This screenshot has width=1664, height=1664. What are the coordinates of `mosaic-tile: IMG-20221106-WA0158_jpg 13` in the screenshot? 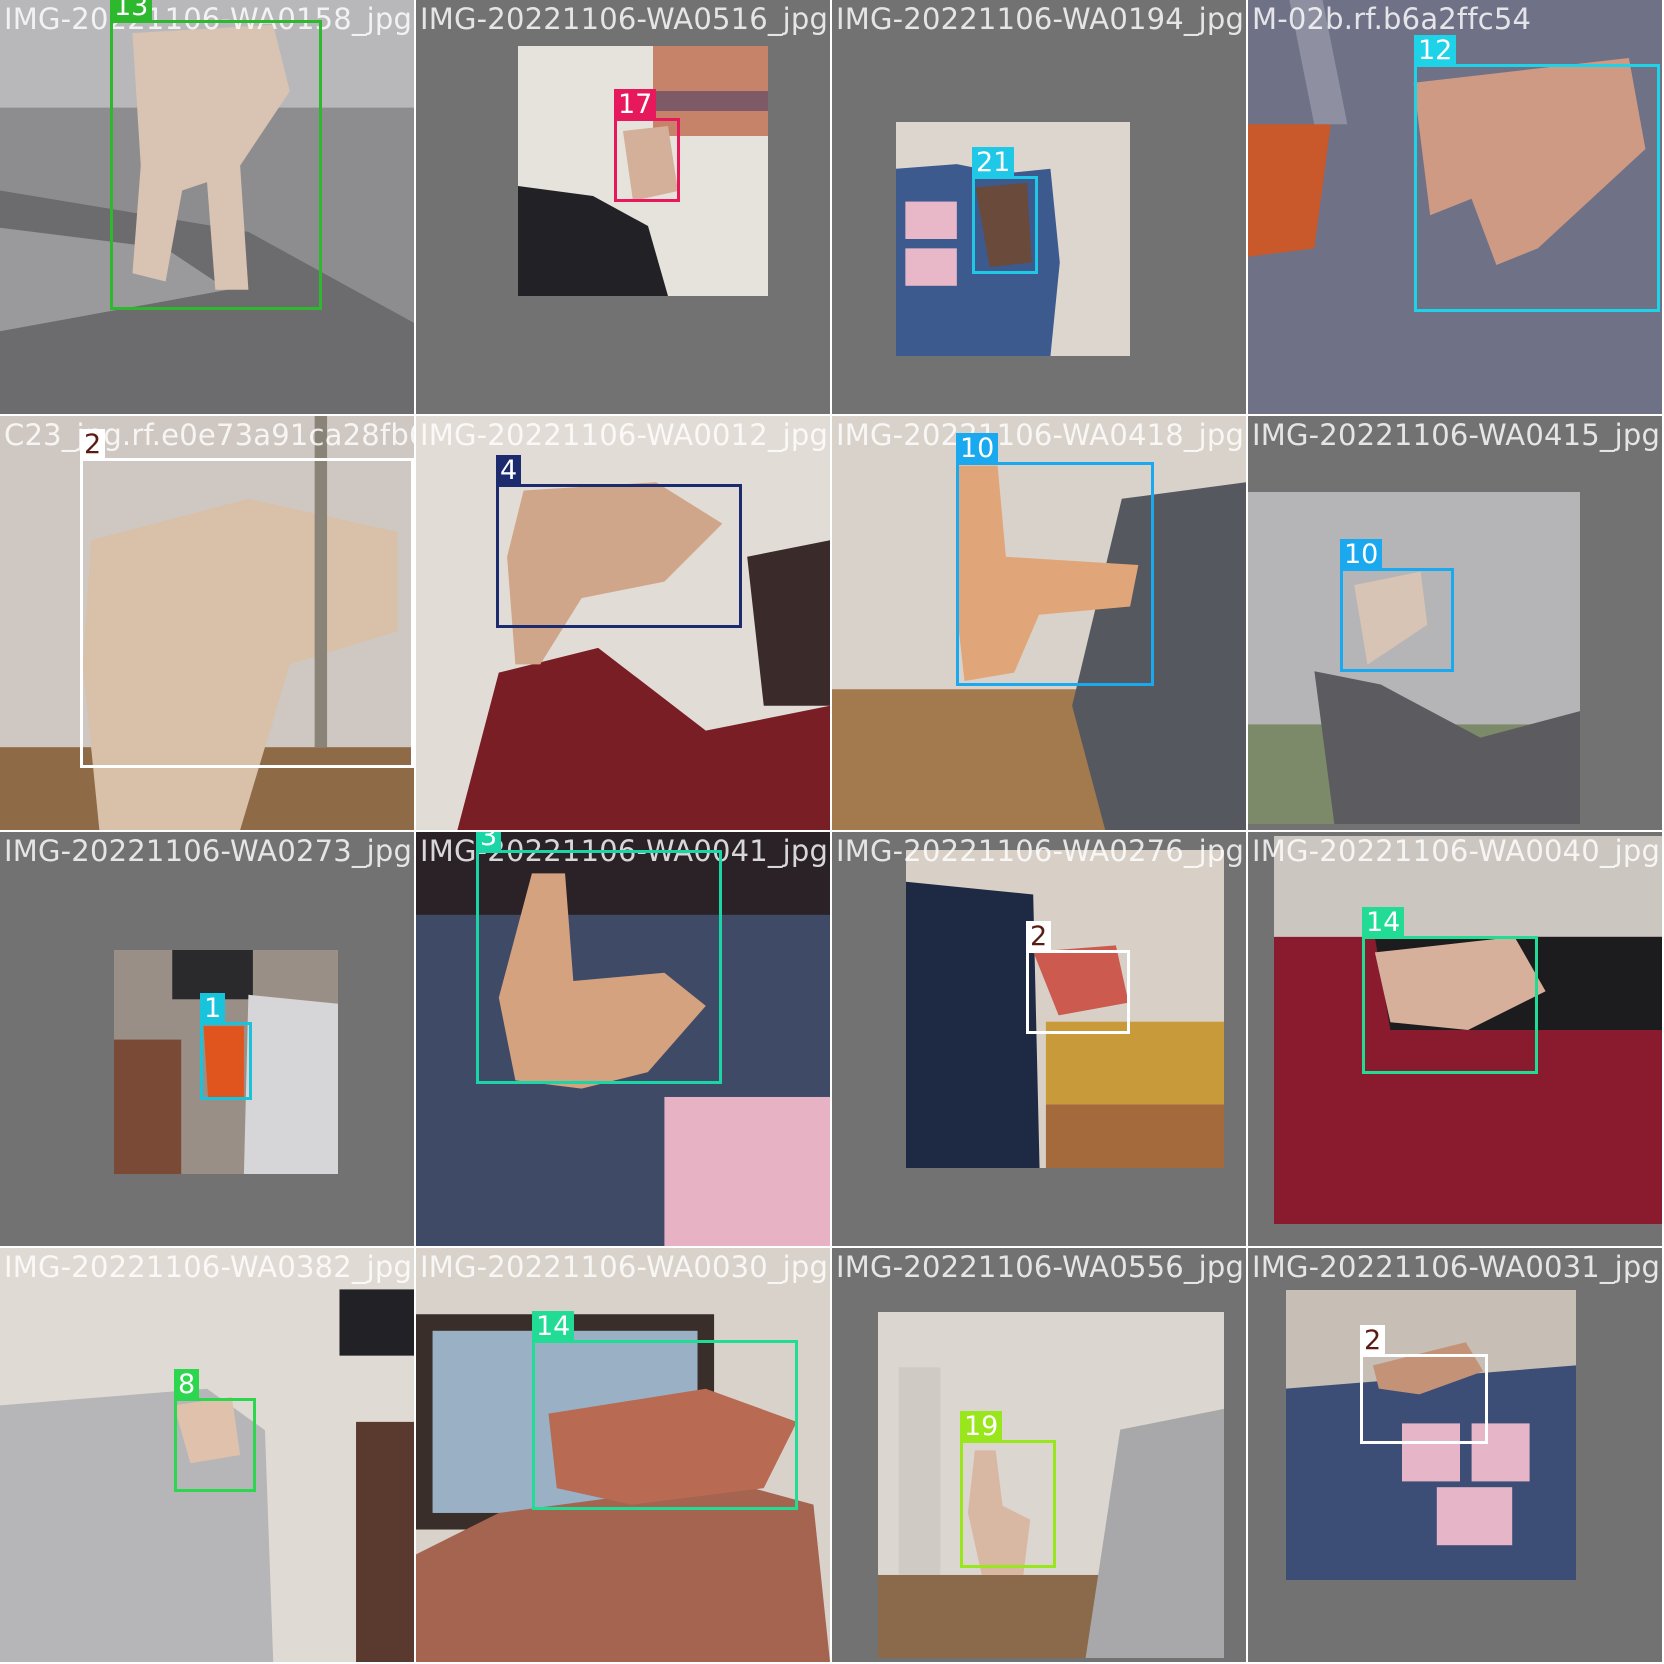 It's located at (207, 207).